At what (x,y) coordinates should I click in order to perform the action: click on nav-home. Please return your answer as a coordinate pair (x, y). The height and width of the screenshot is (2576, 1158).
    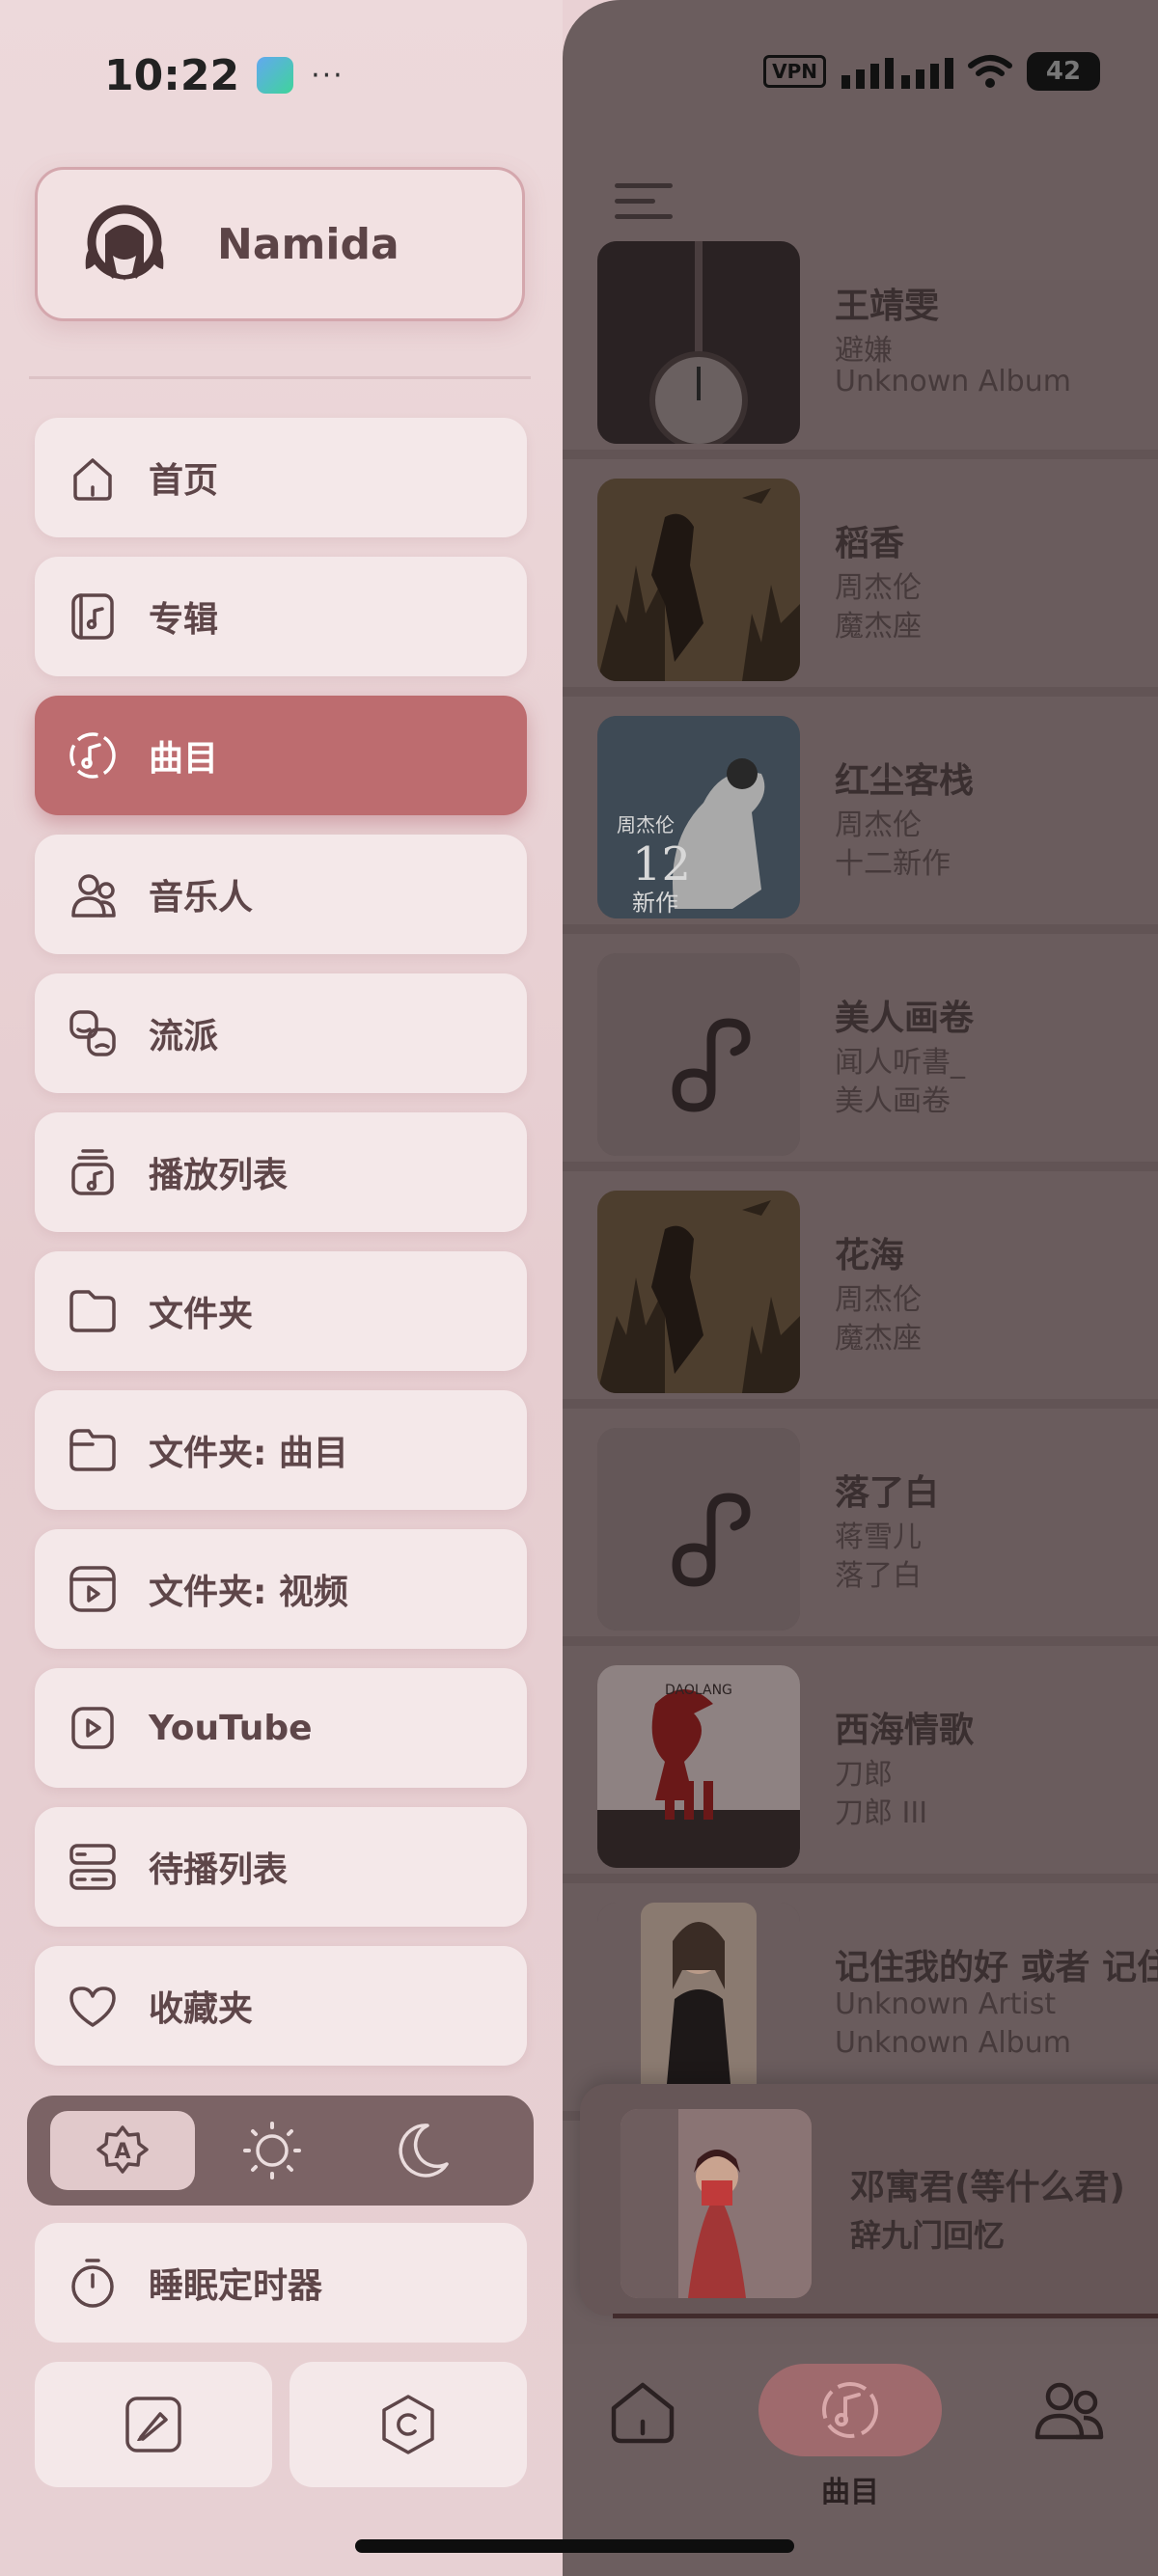
    Looking at the image, I should click on (643, 2410).